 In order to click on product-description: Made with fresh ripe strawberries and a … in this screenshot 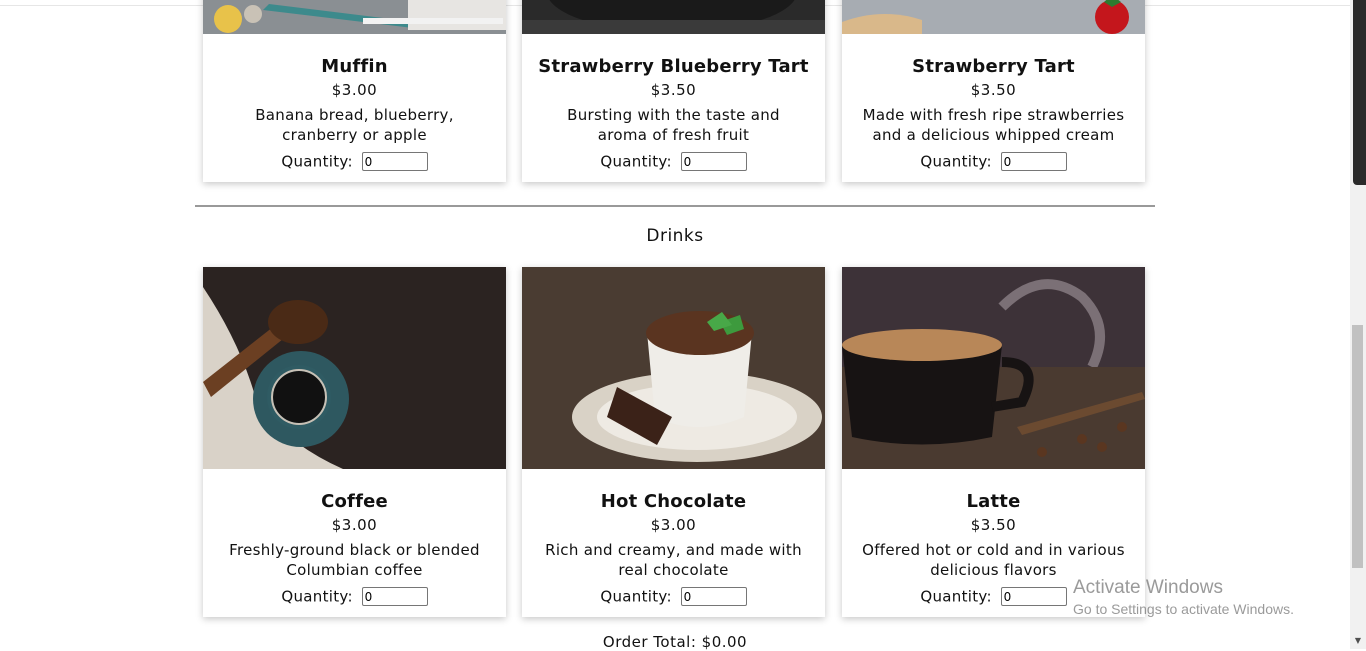, I will do `click(993, 125)`.